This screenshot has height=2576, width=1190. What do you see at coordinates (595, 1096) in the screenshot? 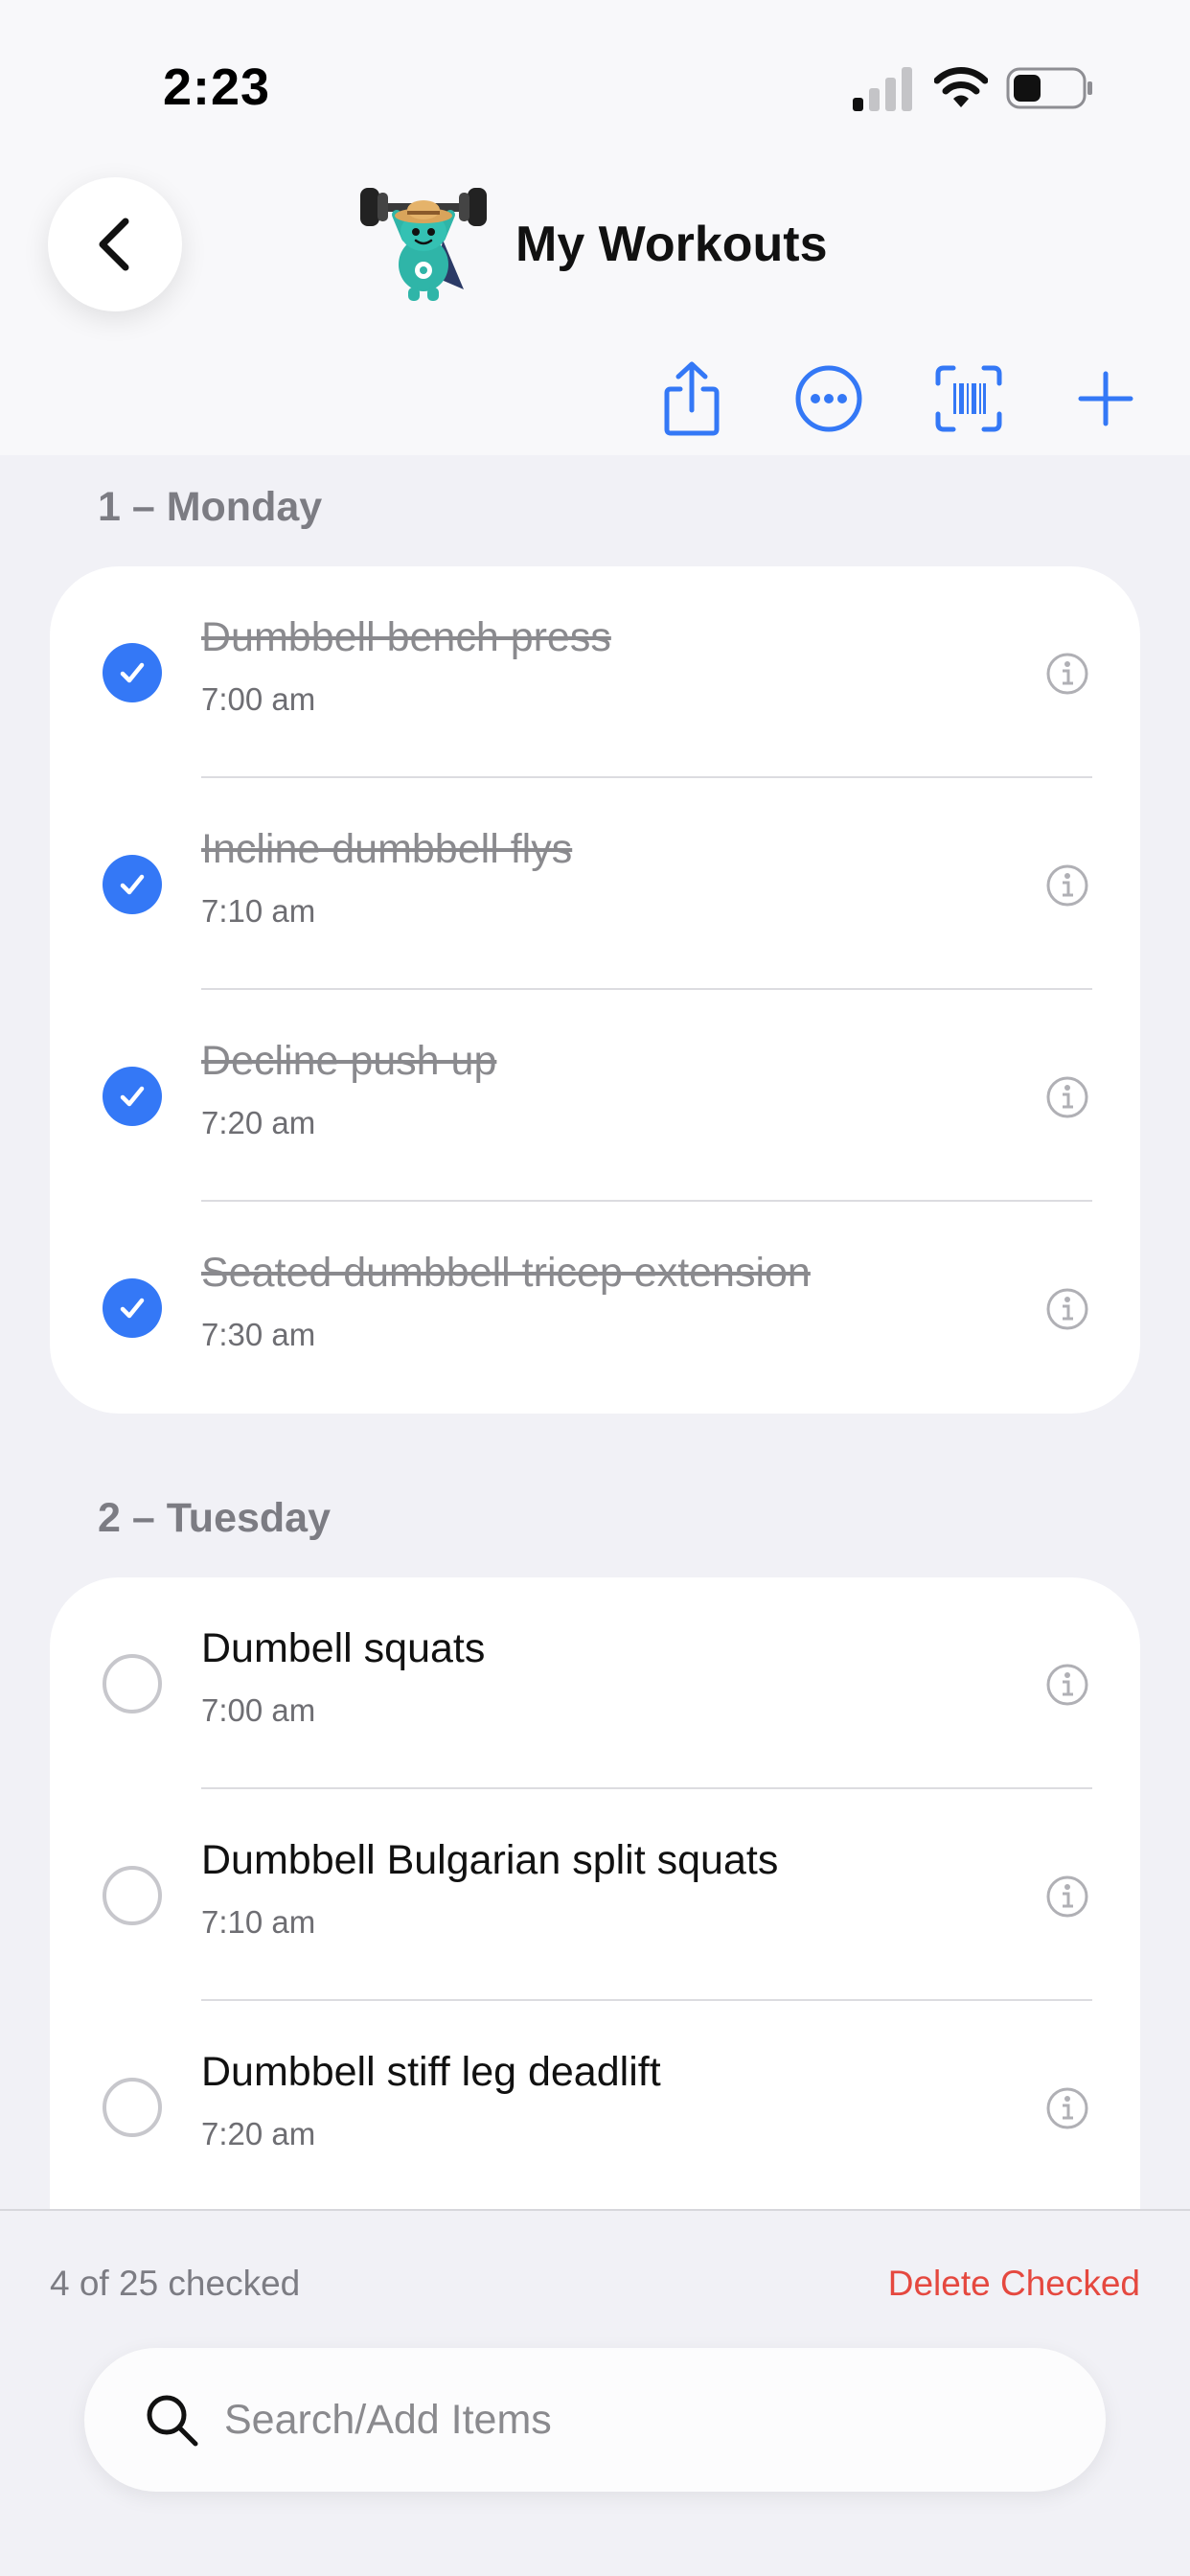
I see `list-item: Decline push up 7:20 am` at bounding box center [595, 1096].